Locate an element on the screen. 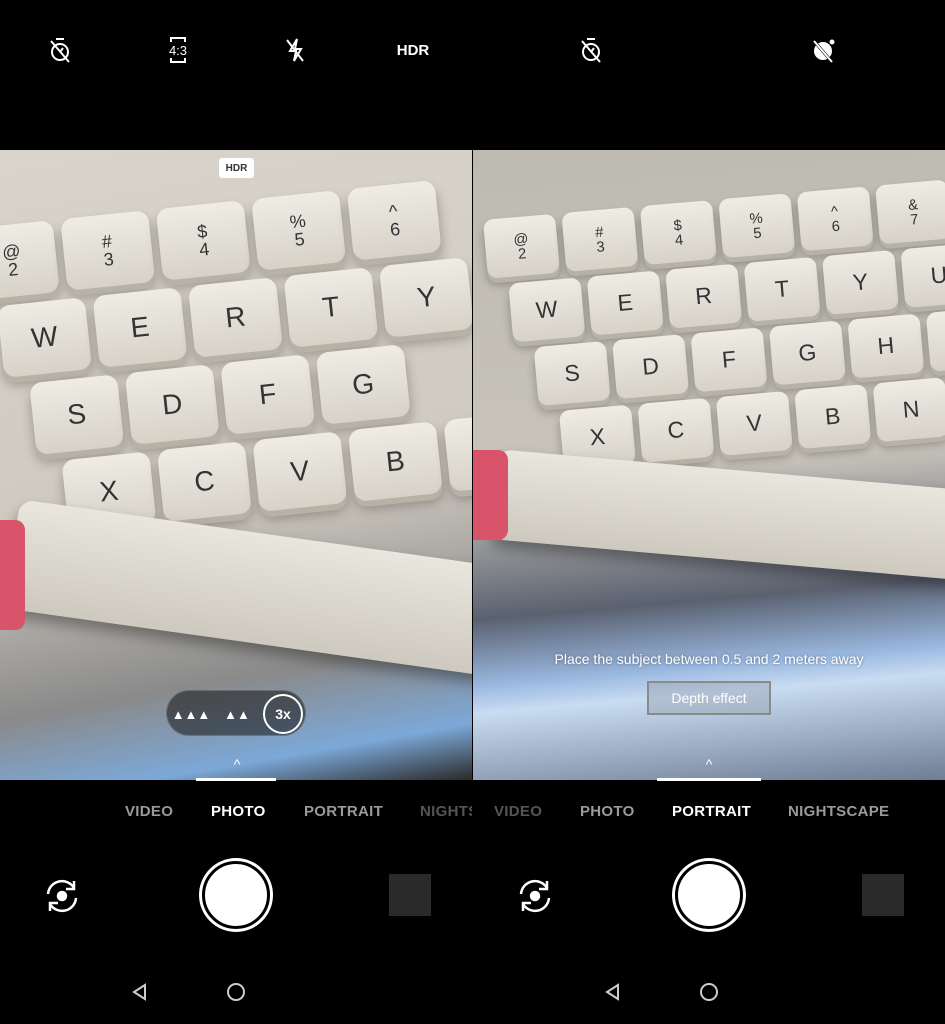 The height and width of the screenshot is (1024, 945). hdr-button: HDR is located at coordinates (413, 50).